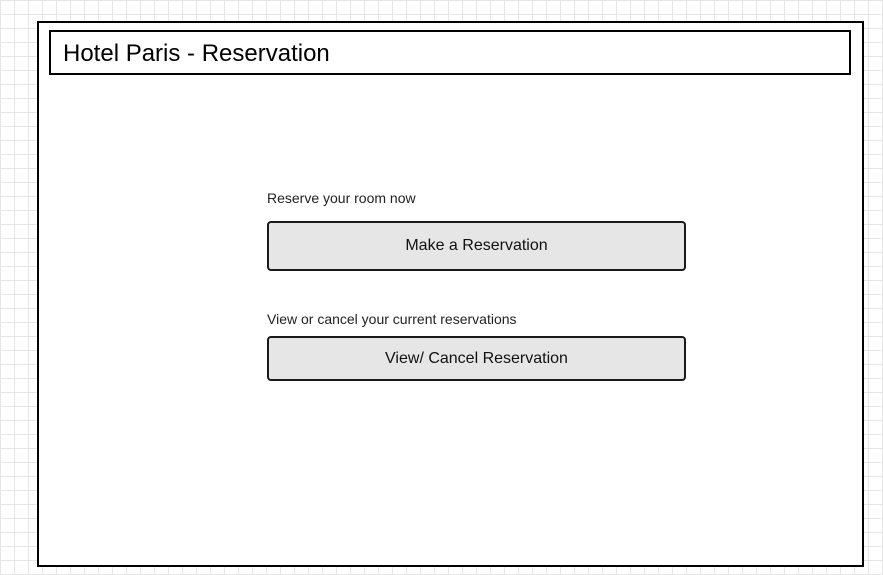  Describe the element at coordinates (450, 52) in the screenshot. I see `page-header: Hotel Paris - Reservation` at that location.